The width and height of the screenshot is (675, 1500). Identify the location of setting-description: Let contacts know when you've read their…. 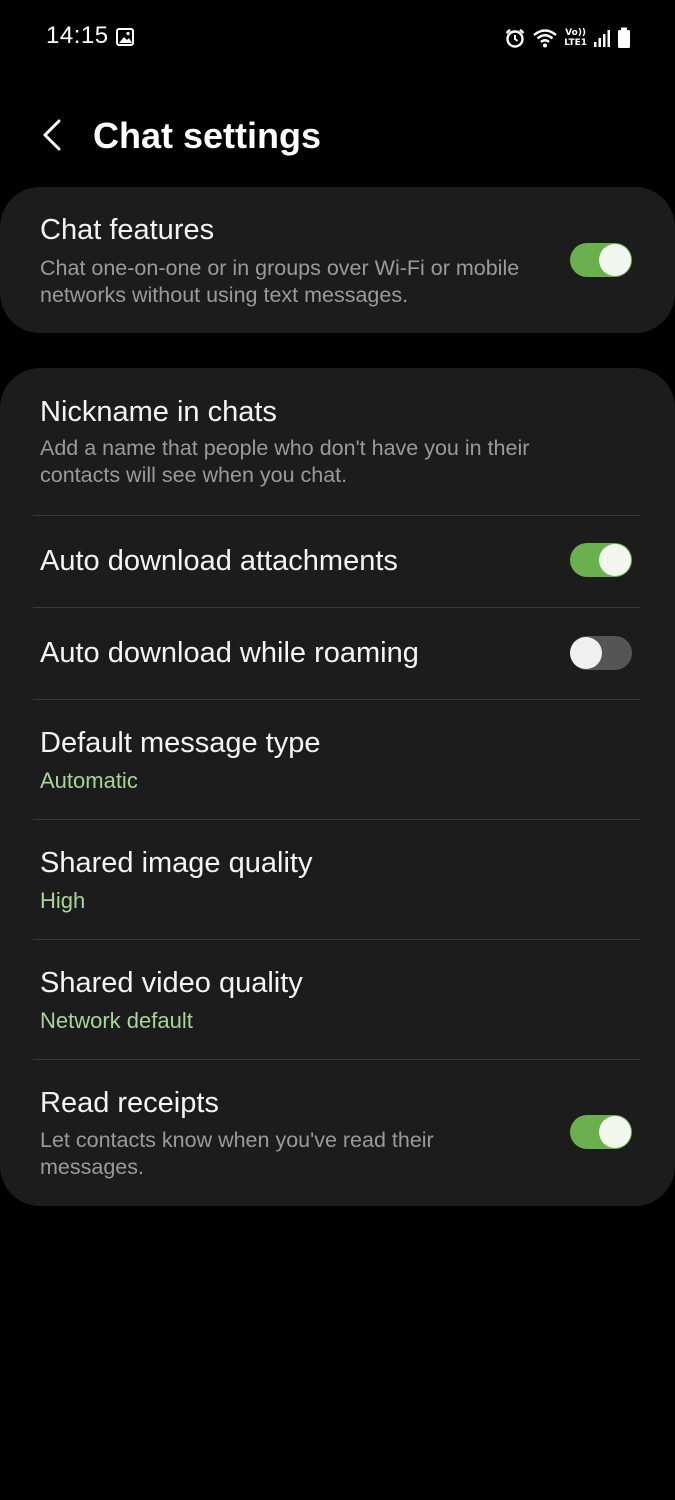
(237, 1153).